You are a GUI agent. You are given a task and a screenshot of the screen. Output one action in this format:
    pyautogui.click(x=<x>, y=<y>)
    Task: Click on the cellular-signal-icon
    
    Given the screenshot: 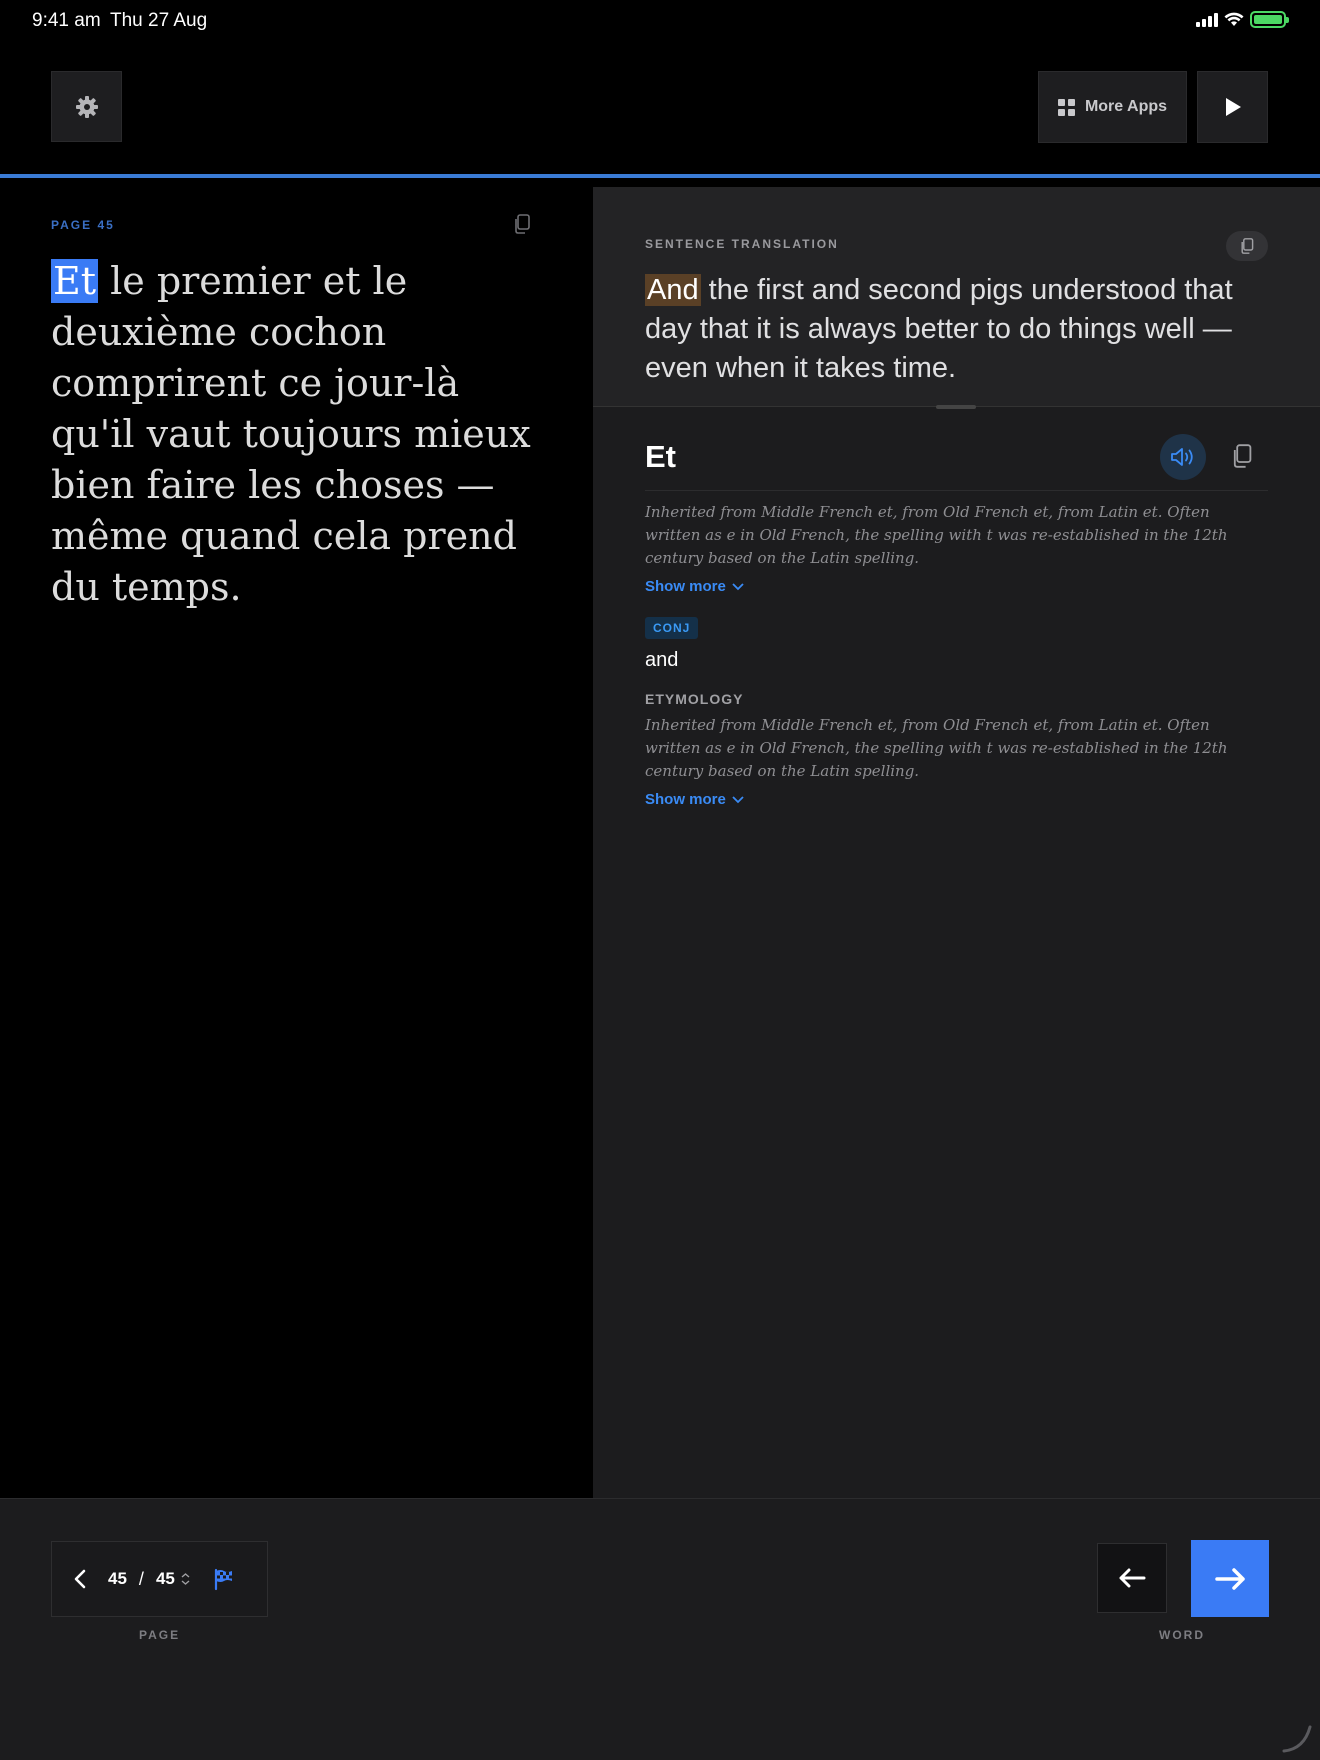 What is the action you would take?
    pyautogui.click(x=1207, y=19)
    